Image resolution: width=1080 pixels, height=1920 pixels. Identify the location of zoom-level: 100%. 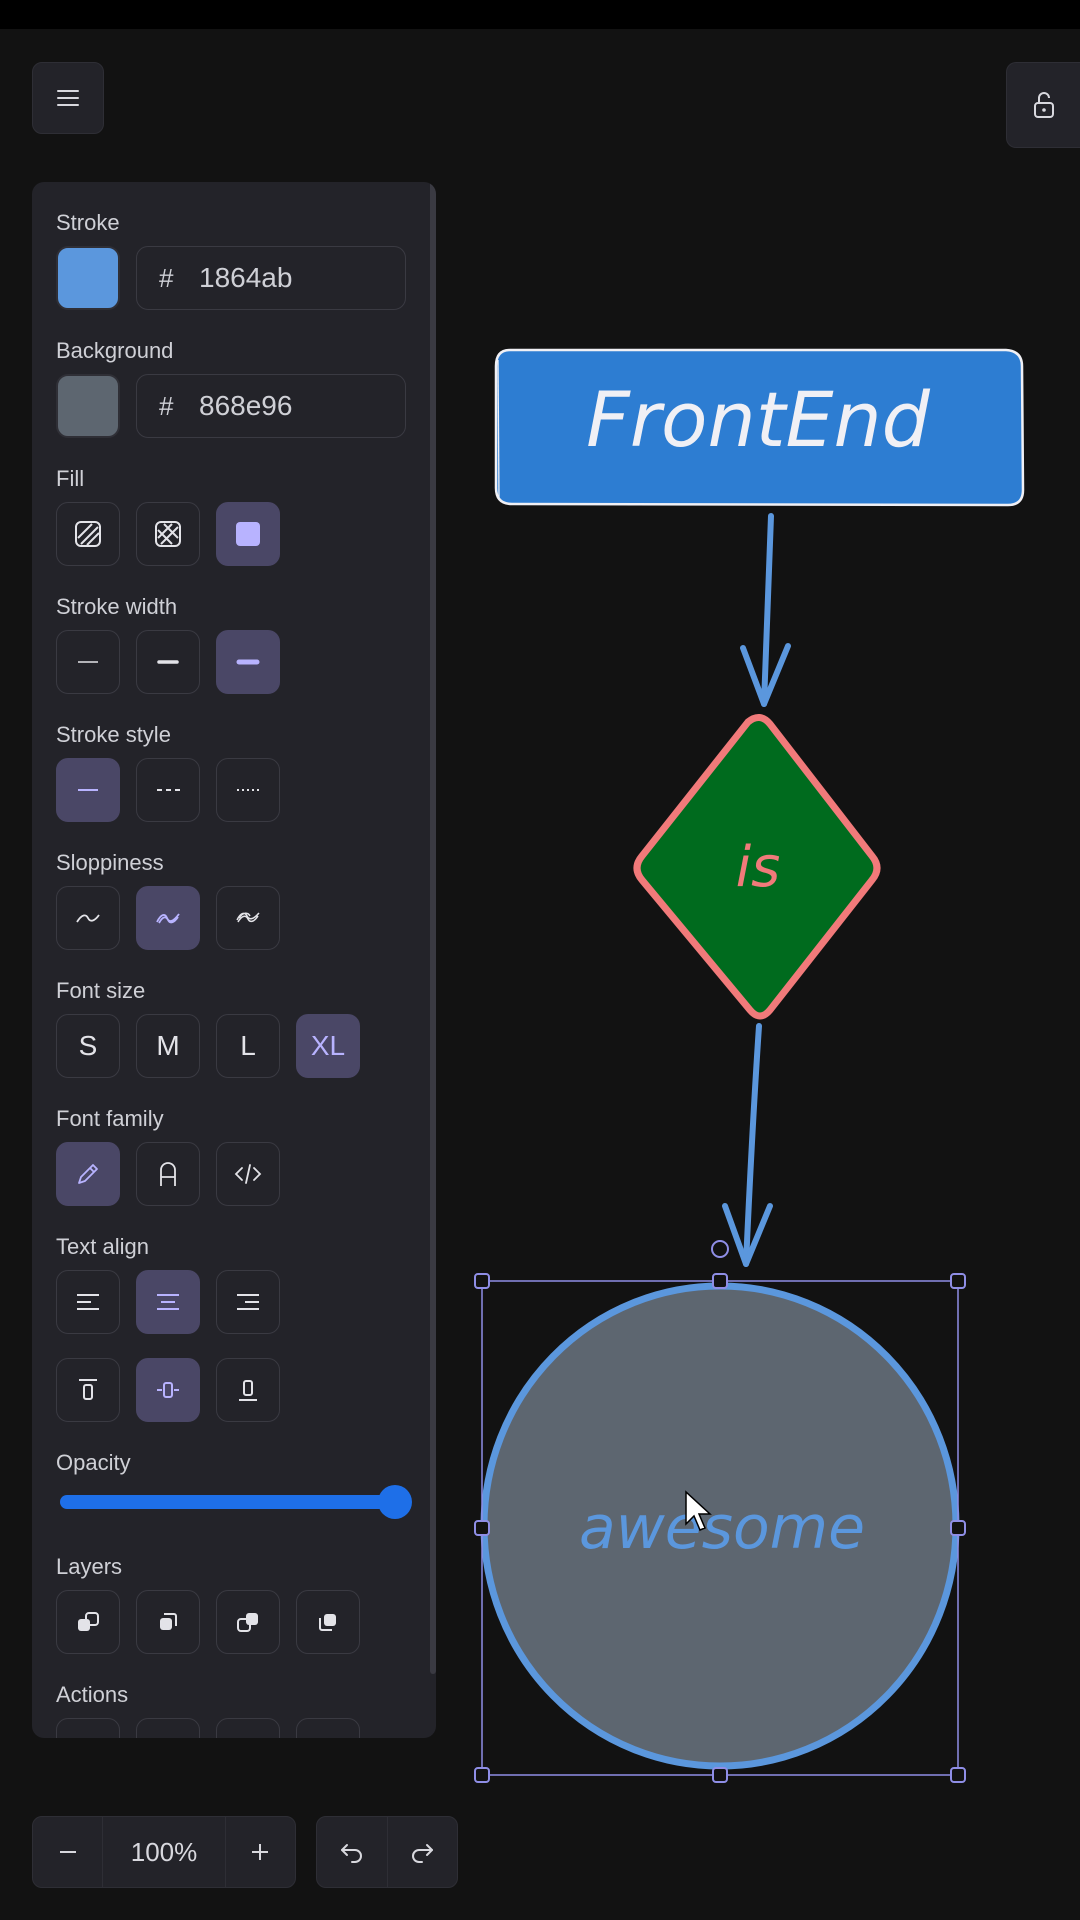
(164, 1852).